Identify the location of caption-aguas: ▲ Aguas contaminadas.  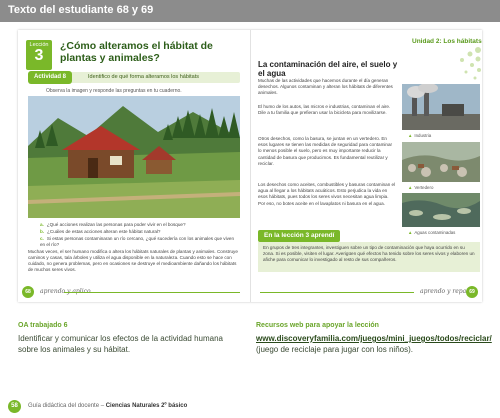
(432, 232).